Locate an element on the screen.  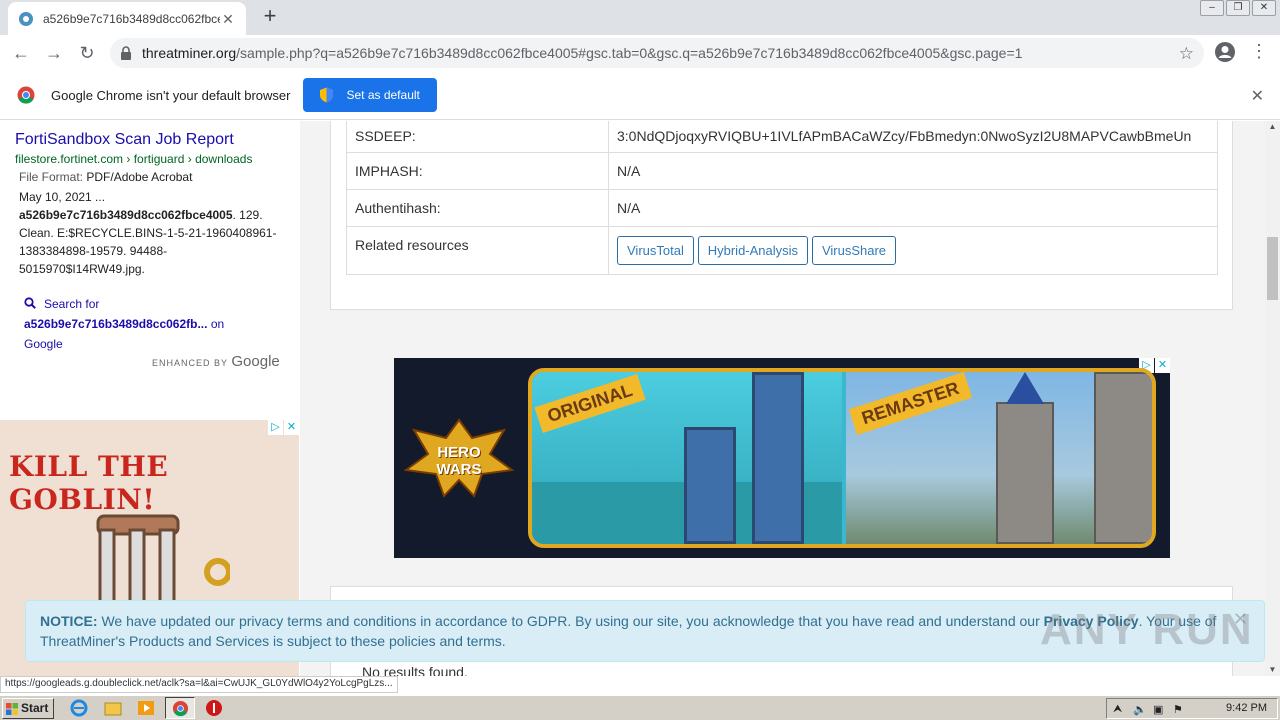
tab-close-icon: ✕ is located at coordinates (228, 19).